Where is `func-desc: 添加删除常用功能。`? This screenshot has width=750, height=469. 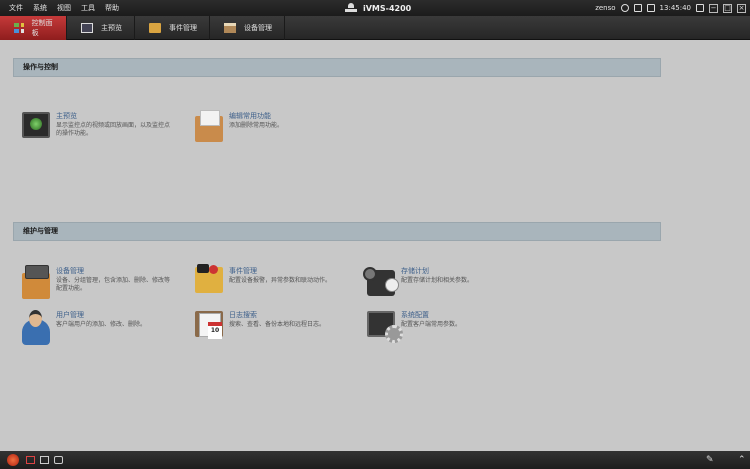 func-desc: 添加删除常用功能。 is located at coordinates (256, 125).